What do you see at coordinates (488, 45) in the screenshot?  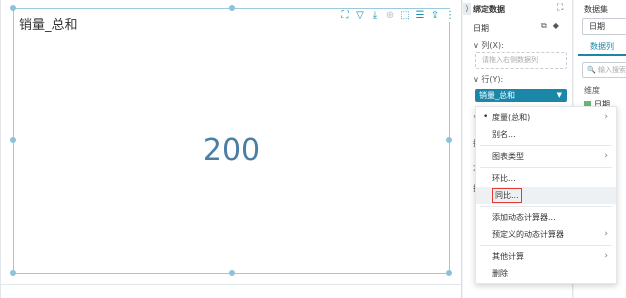 I see `column-label: ∨ 列(X):` at bounding box center [488, 45].